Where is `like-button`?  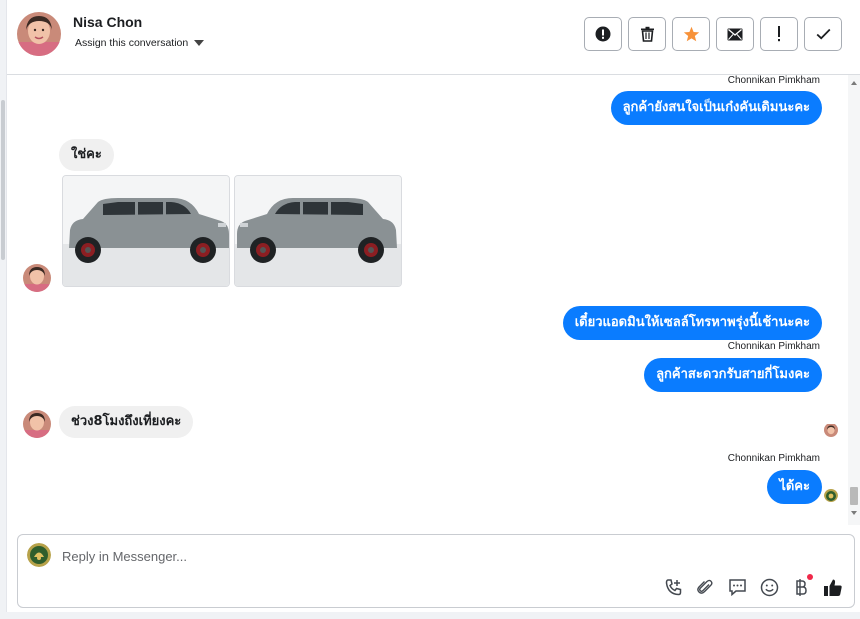 like-button is located at coordinates (833, 587).